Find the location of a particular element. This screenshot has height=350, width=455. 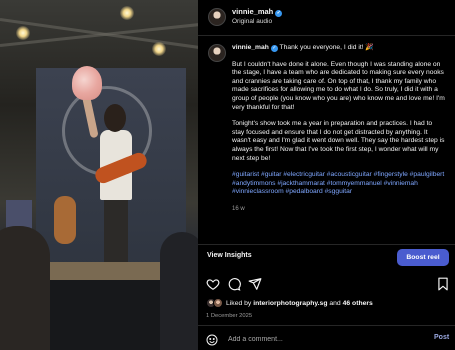

comment-input is located at coordinates (318, 339).